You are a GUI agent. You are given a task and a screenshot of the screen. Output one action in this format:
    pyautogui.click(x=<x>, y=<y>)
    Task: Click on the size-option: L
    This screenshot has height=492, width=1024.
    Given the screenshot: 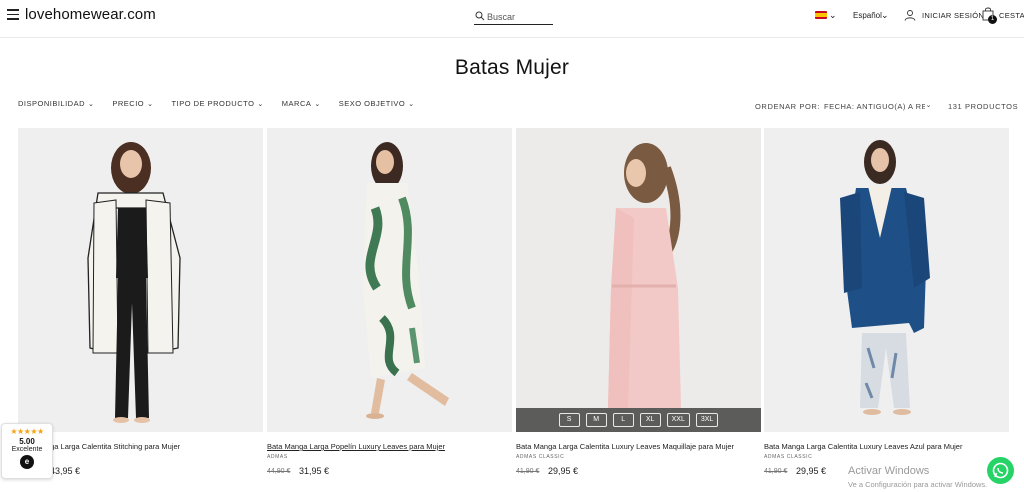 What is the action you would take?
    pyautogui.click(x=623, y=420)
    